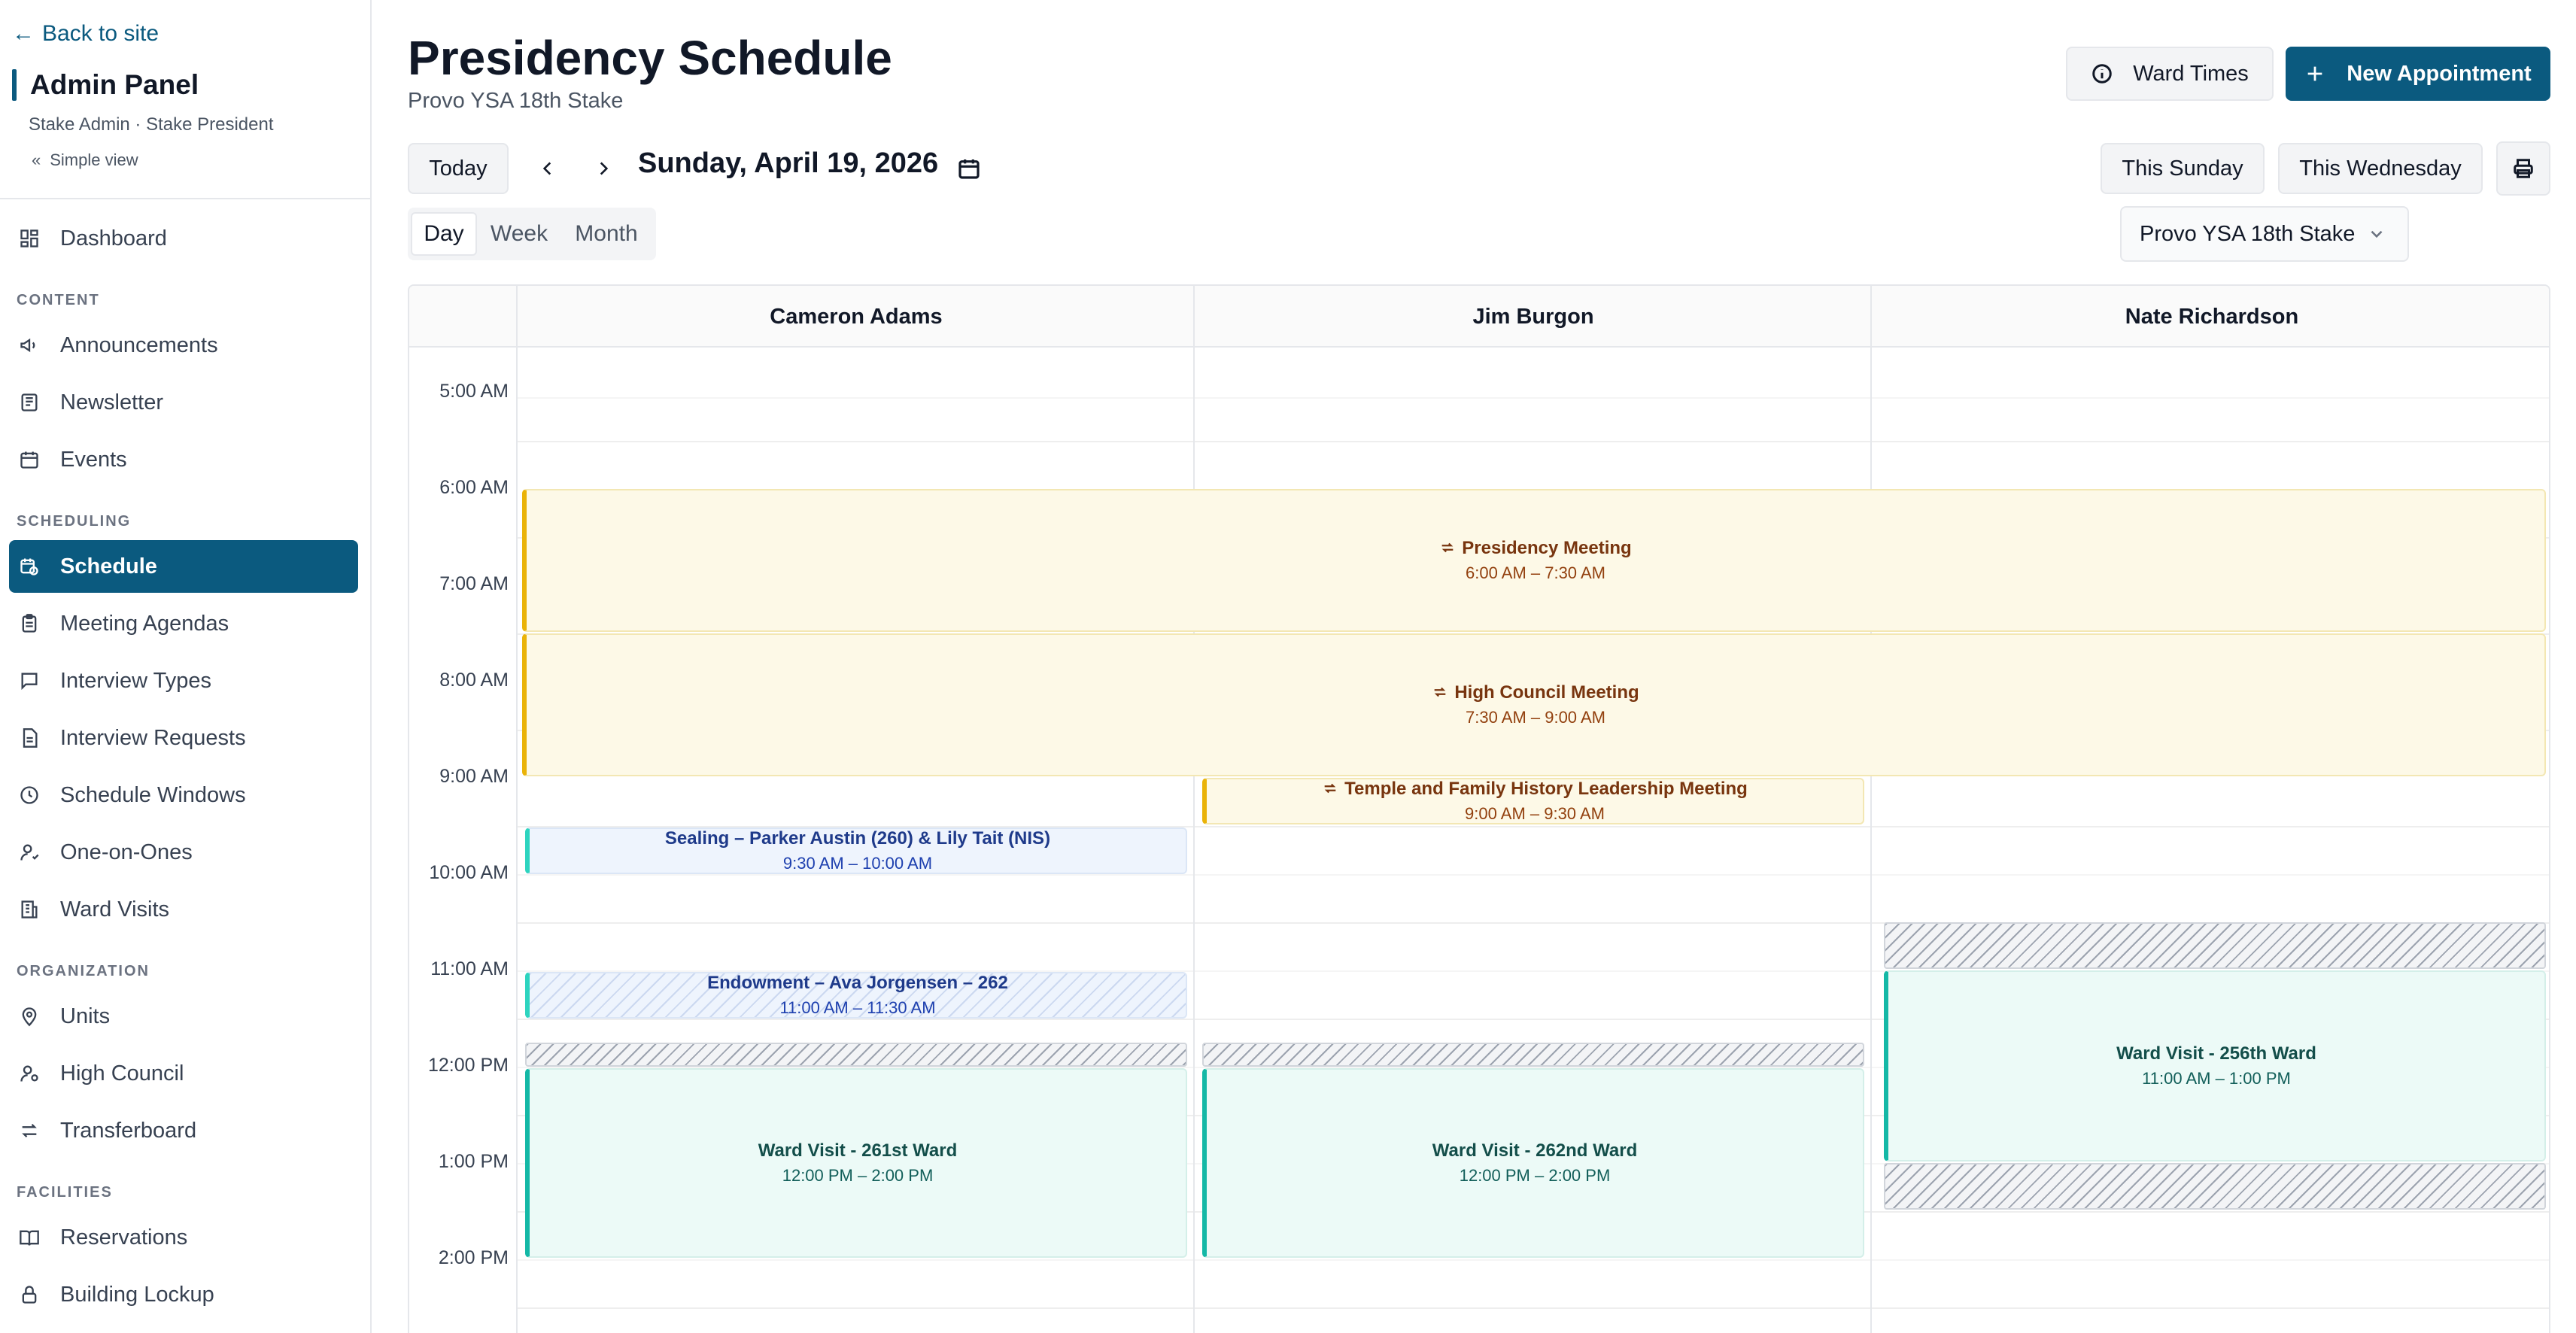  I want to click on event-title: Presidency Meeting, so click(1536, 548).